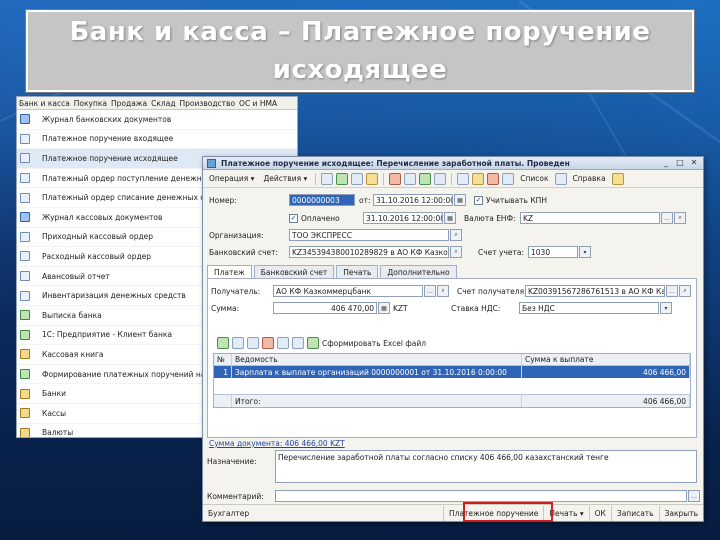  Describe the element at coordinates (157, 120) in the screenshot. I see `nav-item: Журнал банковских документов` at that location.